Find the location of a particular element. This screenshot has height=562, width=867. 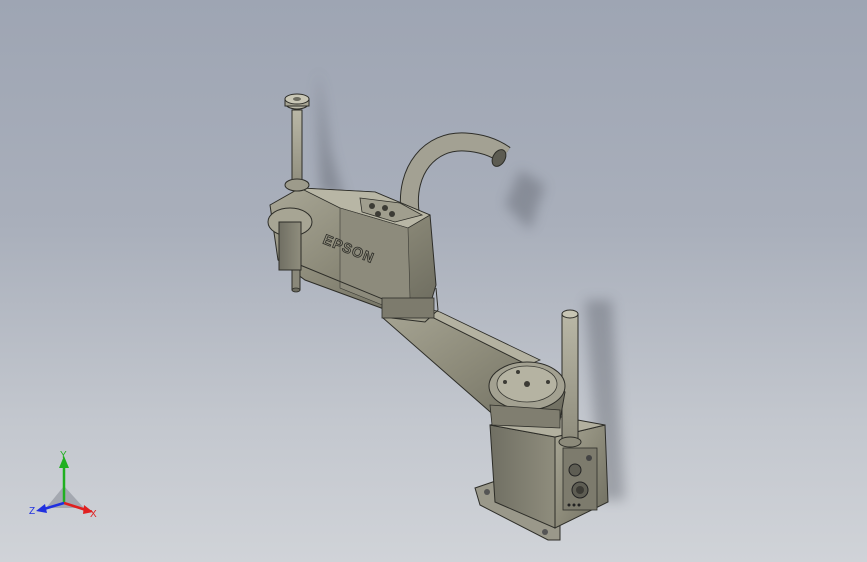

z-axis-arrow is located at coordinates (41, 508).